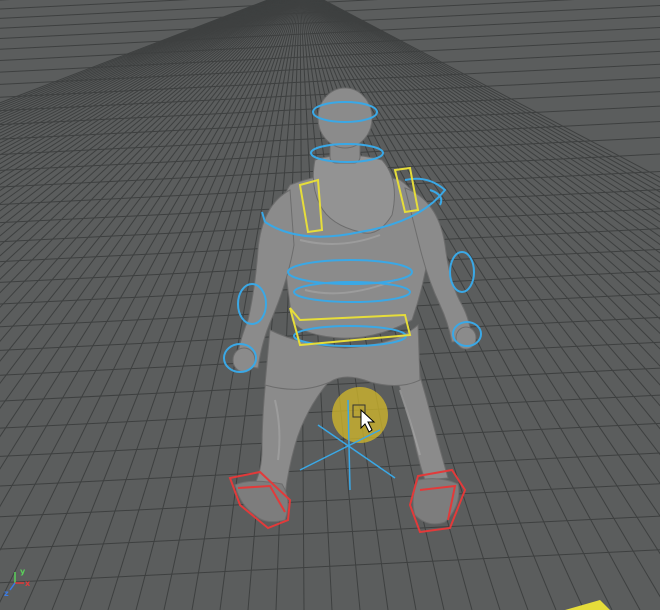 This screenshot has width=660, height=610. What do you see at coordinates (360, 415) in the screenshot?
I see `move-manipulator` at bounding box center [360, 415].